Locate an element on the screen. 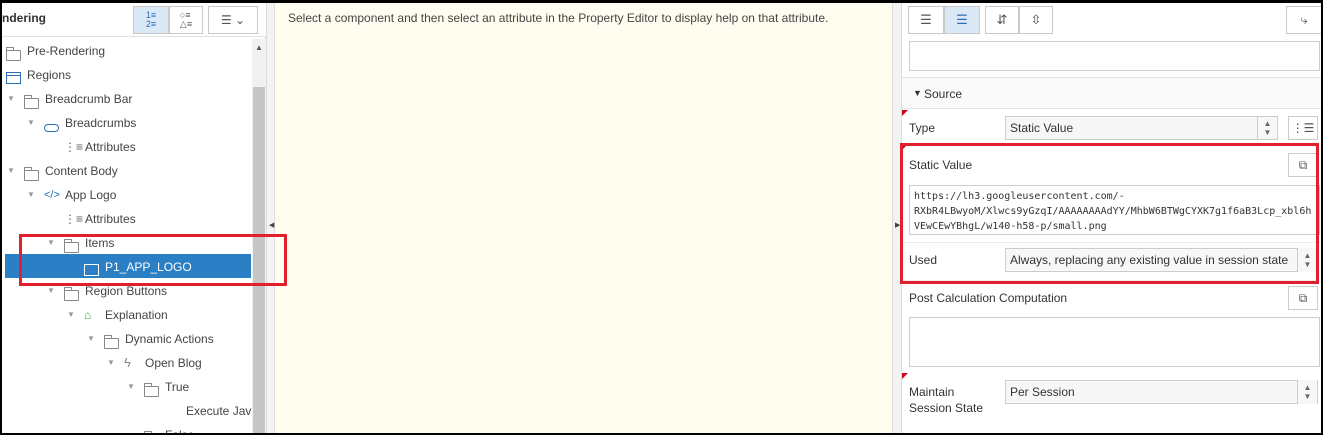 This screenshot has width=1323, height=435. tree-node-true: ▼ True is located at coordinates (156, 387).